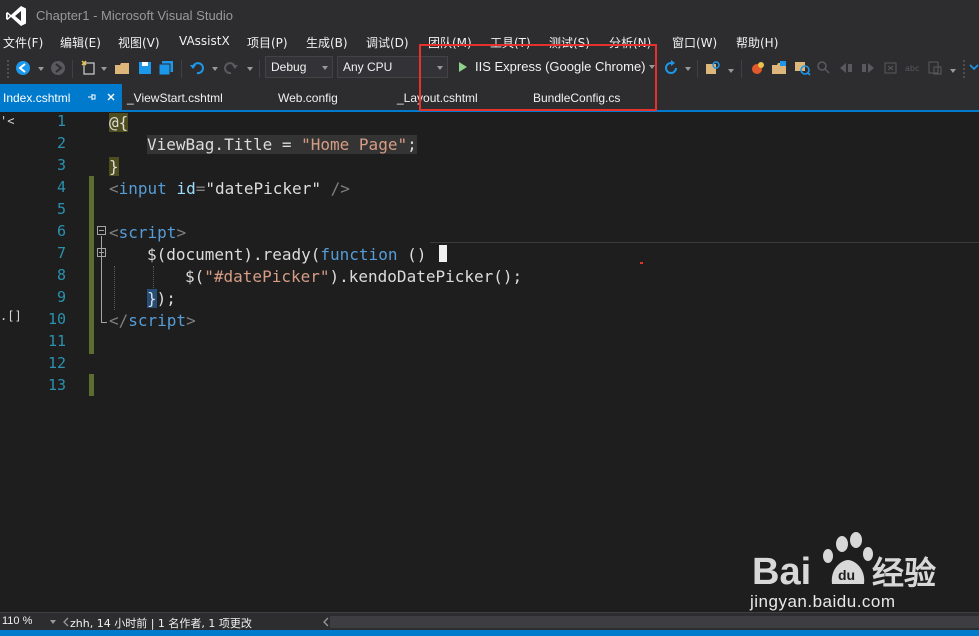 This screenshot has height=636, width=979. Describe the element at coordinates (231, 68) in the screenshot. I see `redo-icon` at that location.